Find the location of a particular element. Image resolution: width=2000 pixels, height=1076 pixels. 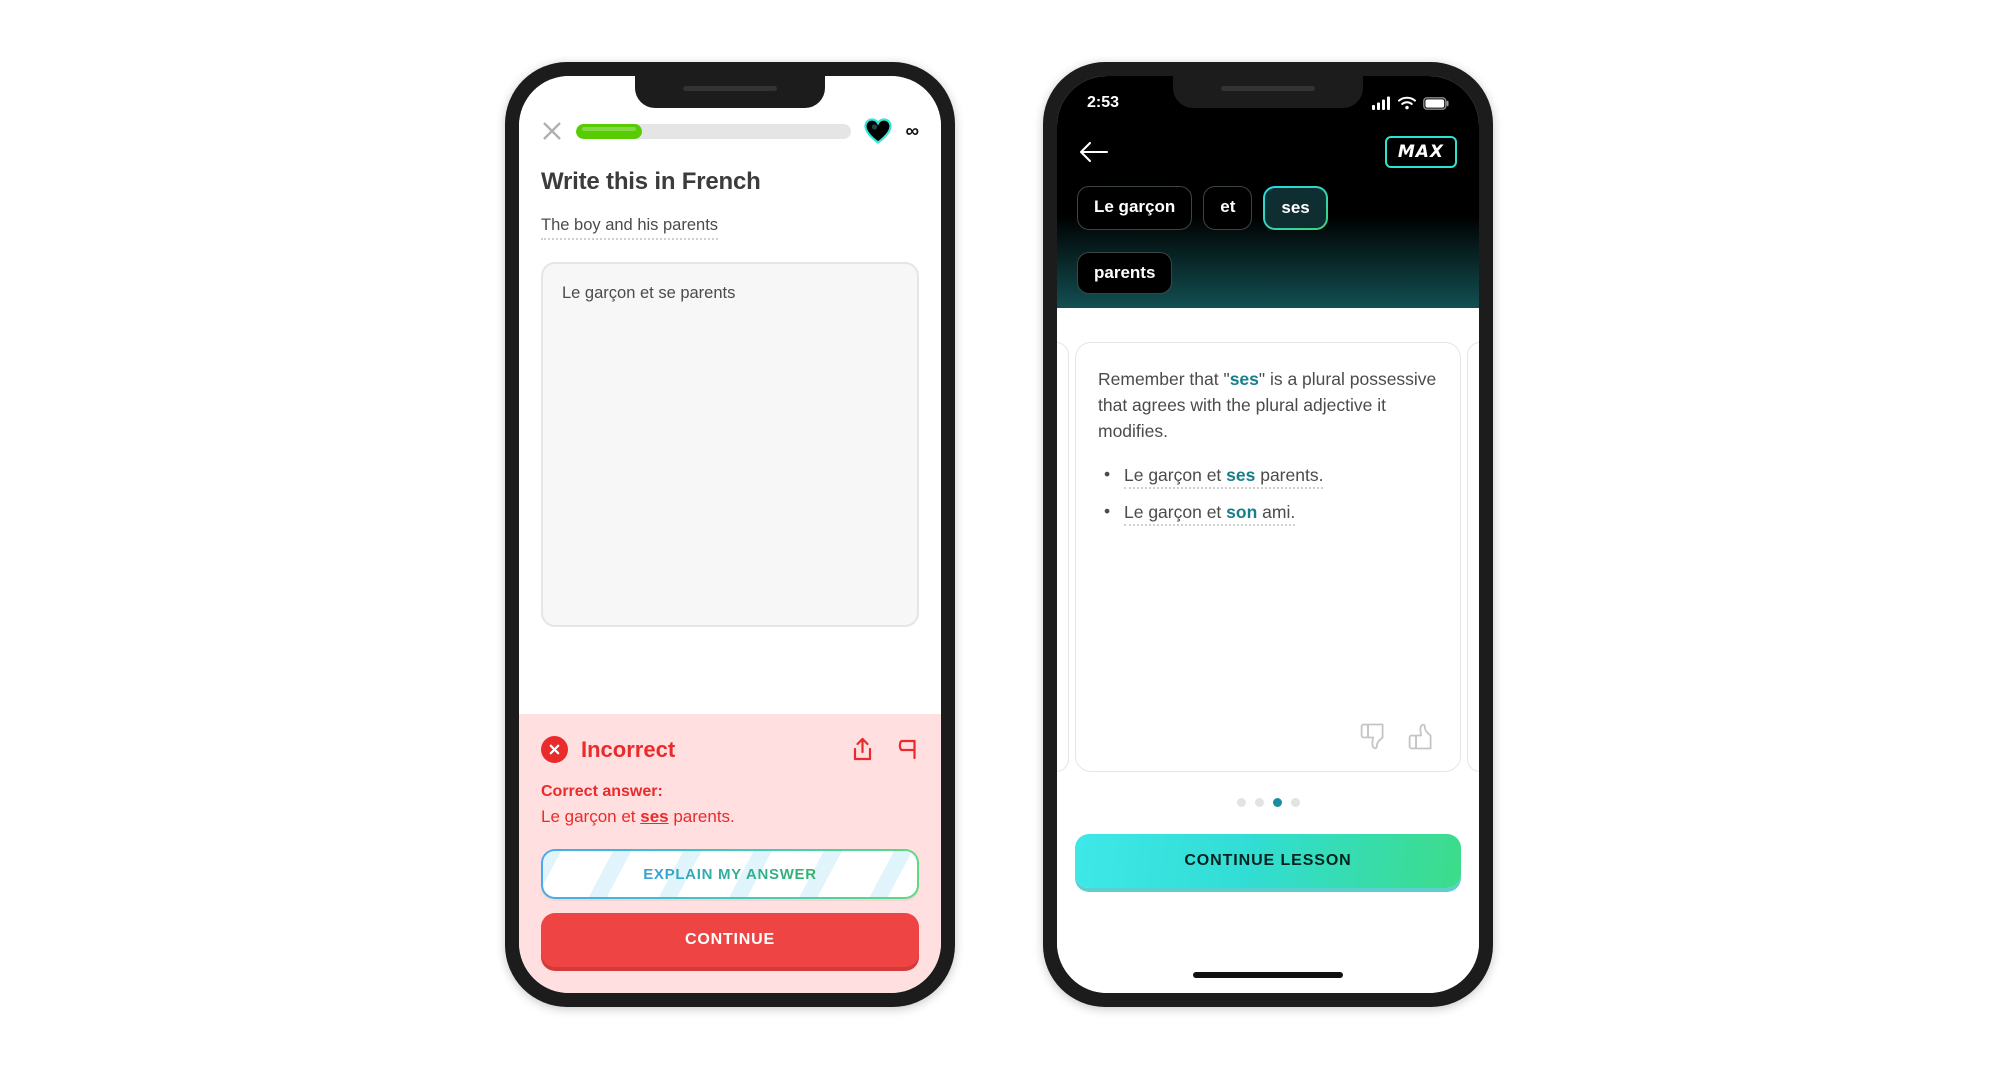

example-highlight: son is located at coordinates (1242, 511).